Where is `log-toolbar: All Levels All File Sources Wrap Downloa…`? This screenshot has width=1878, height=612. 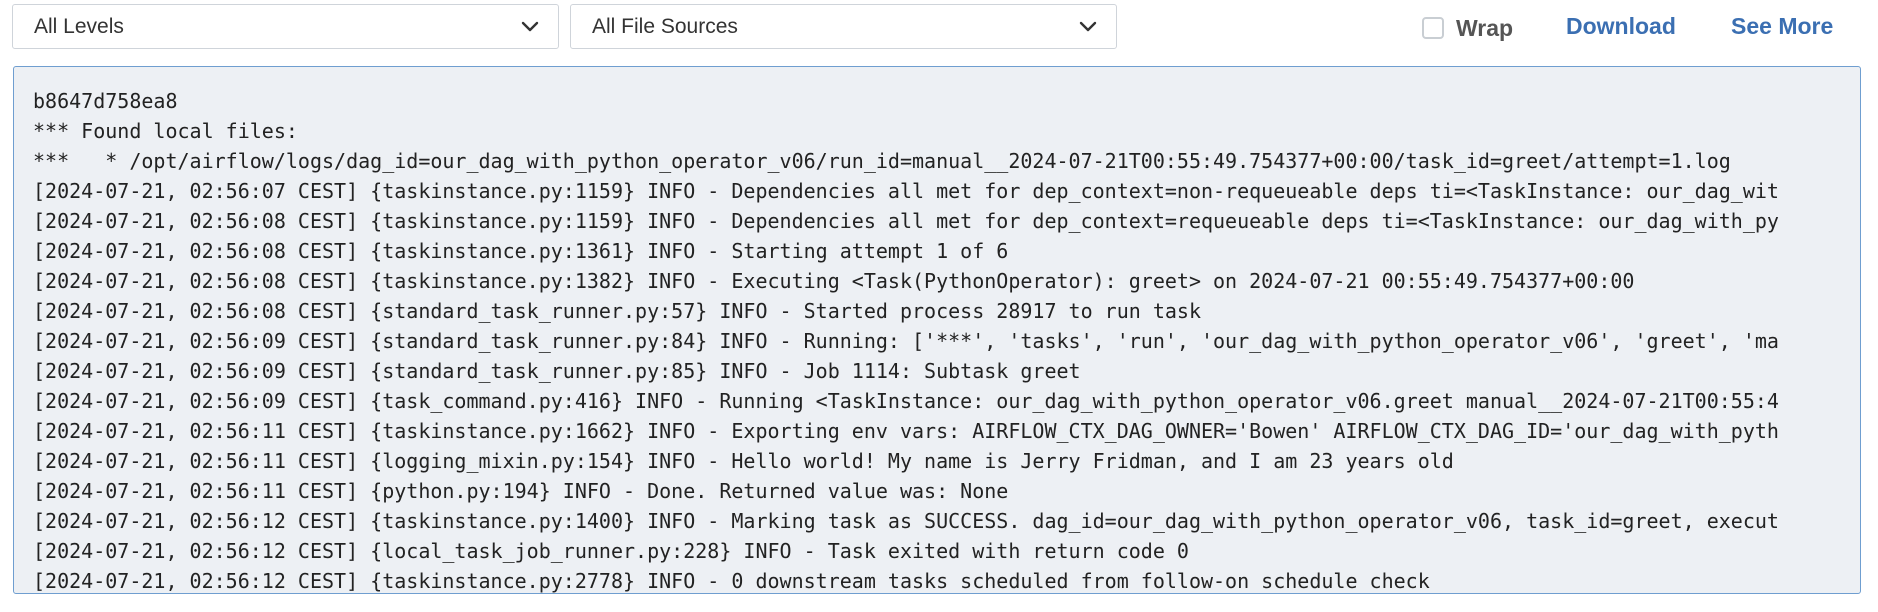 log-toolbar: All Levels All File Sources Wrap Downloa… is located at coordinates (939, 29).